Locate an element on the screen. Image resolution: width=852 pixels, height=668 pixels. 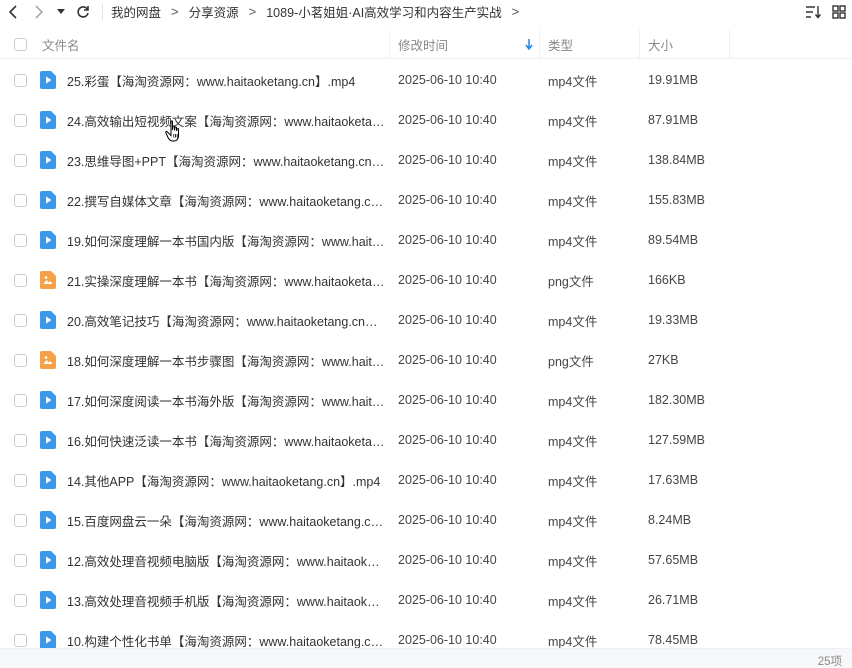
column-header-name: 文件名 is located at coordinates (215, 44).